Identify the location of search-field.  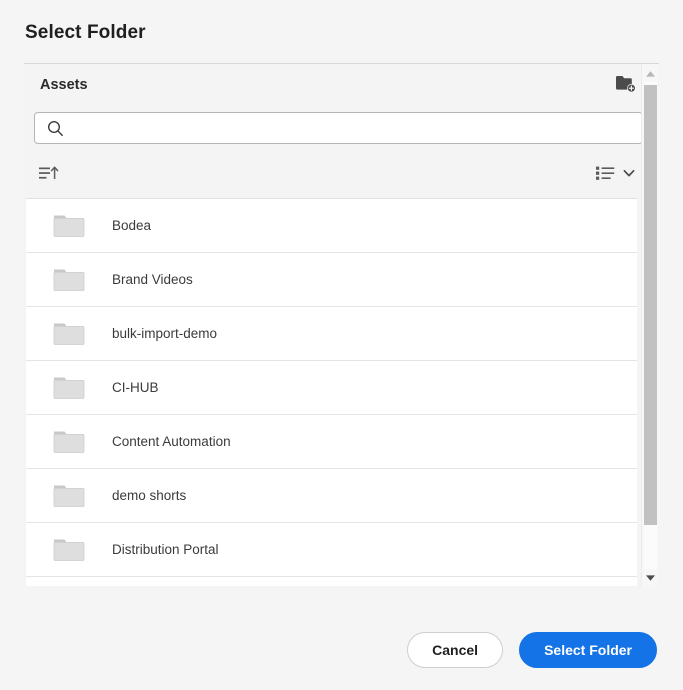
(338, 128).